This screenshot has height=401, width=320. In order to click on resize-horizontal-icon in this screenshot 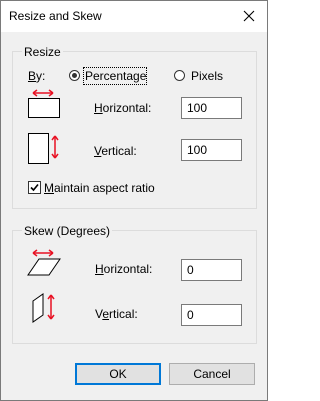, I will do `click(45, 103)`.